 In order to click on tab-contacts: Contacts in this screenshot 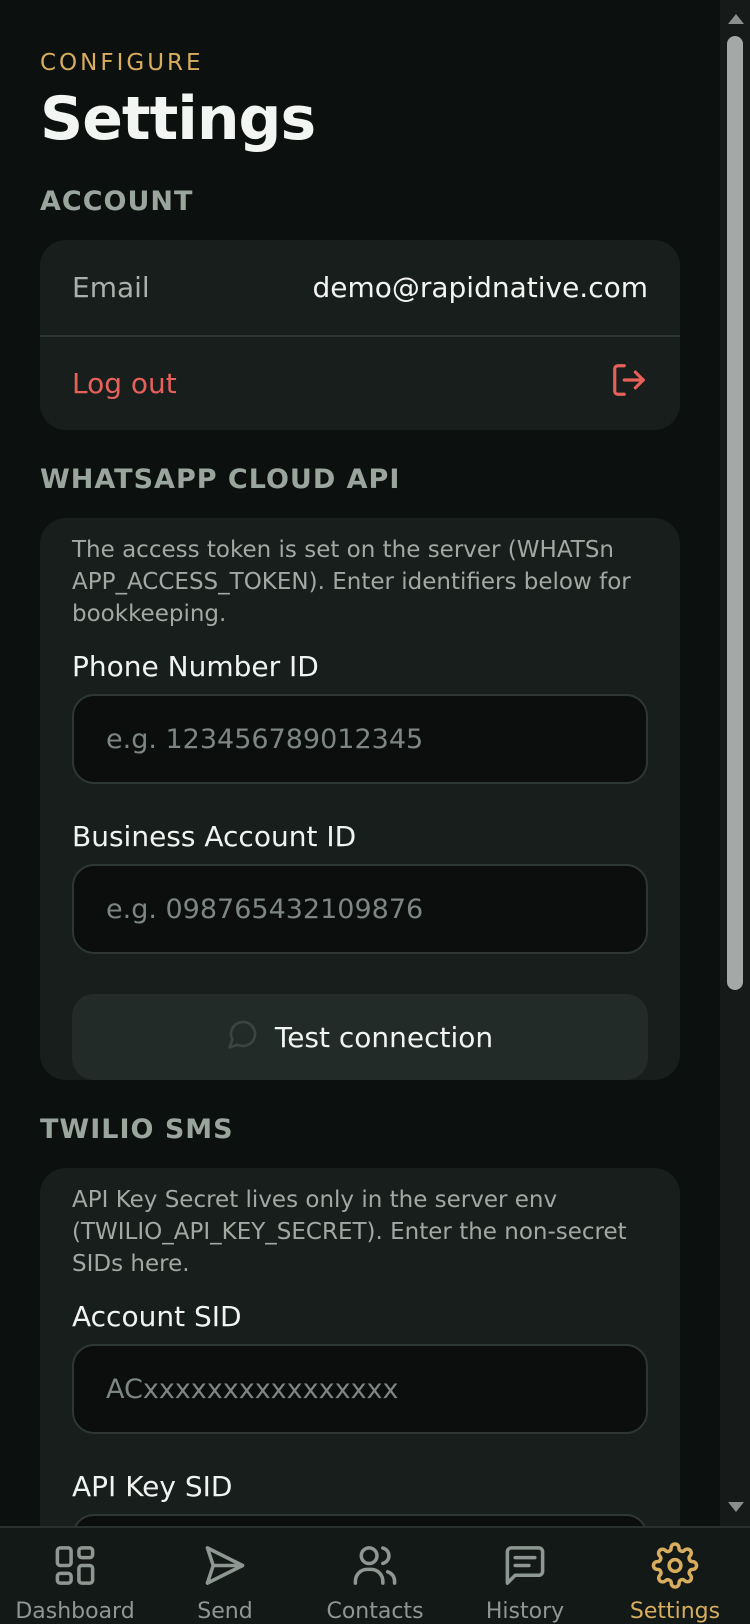, I will do `click(375, 1576)`.